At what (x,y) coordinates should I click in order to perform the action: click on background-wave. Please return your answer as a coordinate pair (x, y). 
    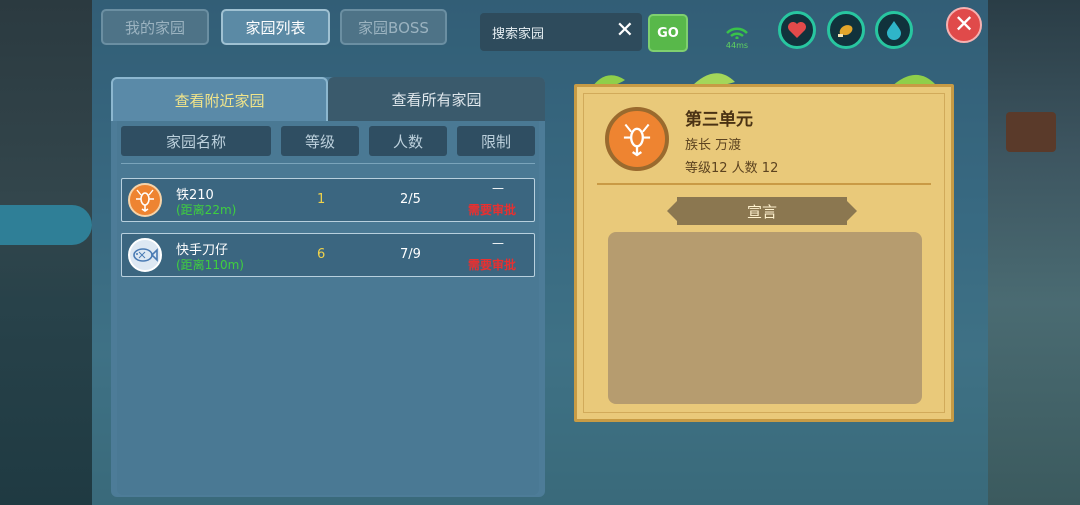
    Looking at the image, I should click on (46, 225).